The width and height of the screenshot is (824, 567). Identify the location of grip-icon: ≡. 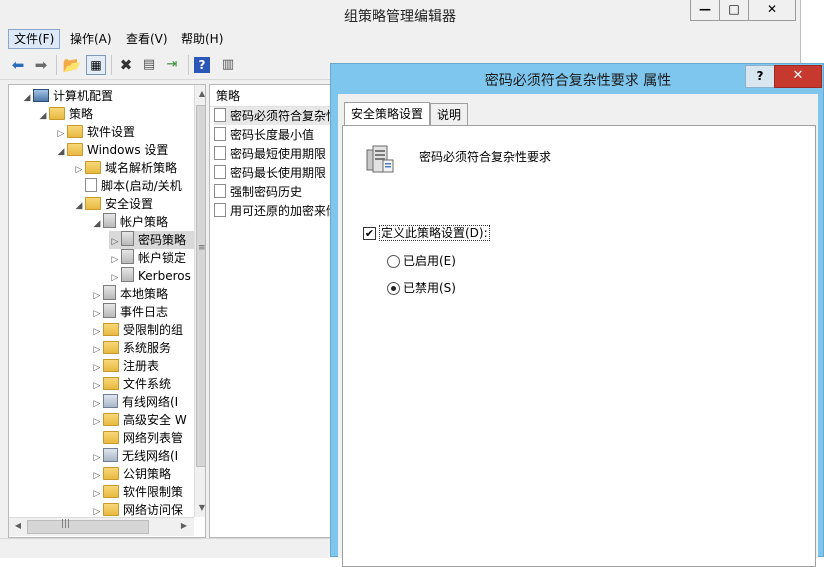
(202, 248).